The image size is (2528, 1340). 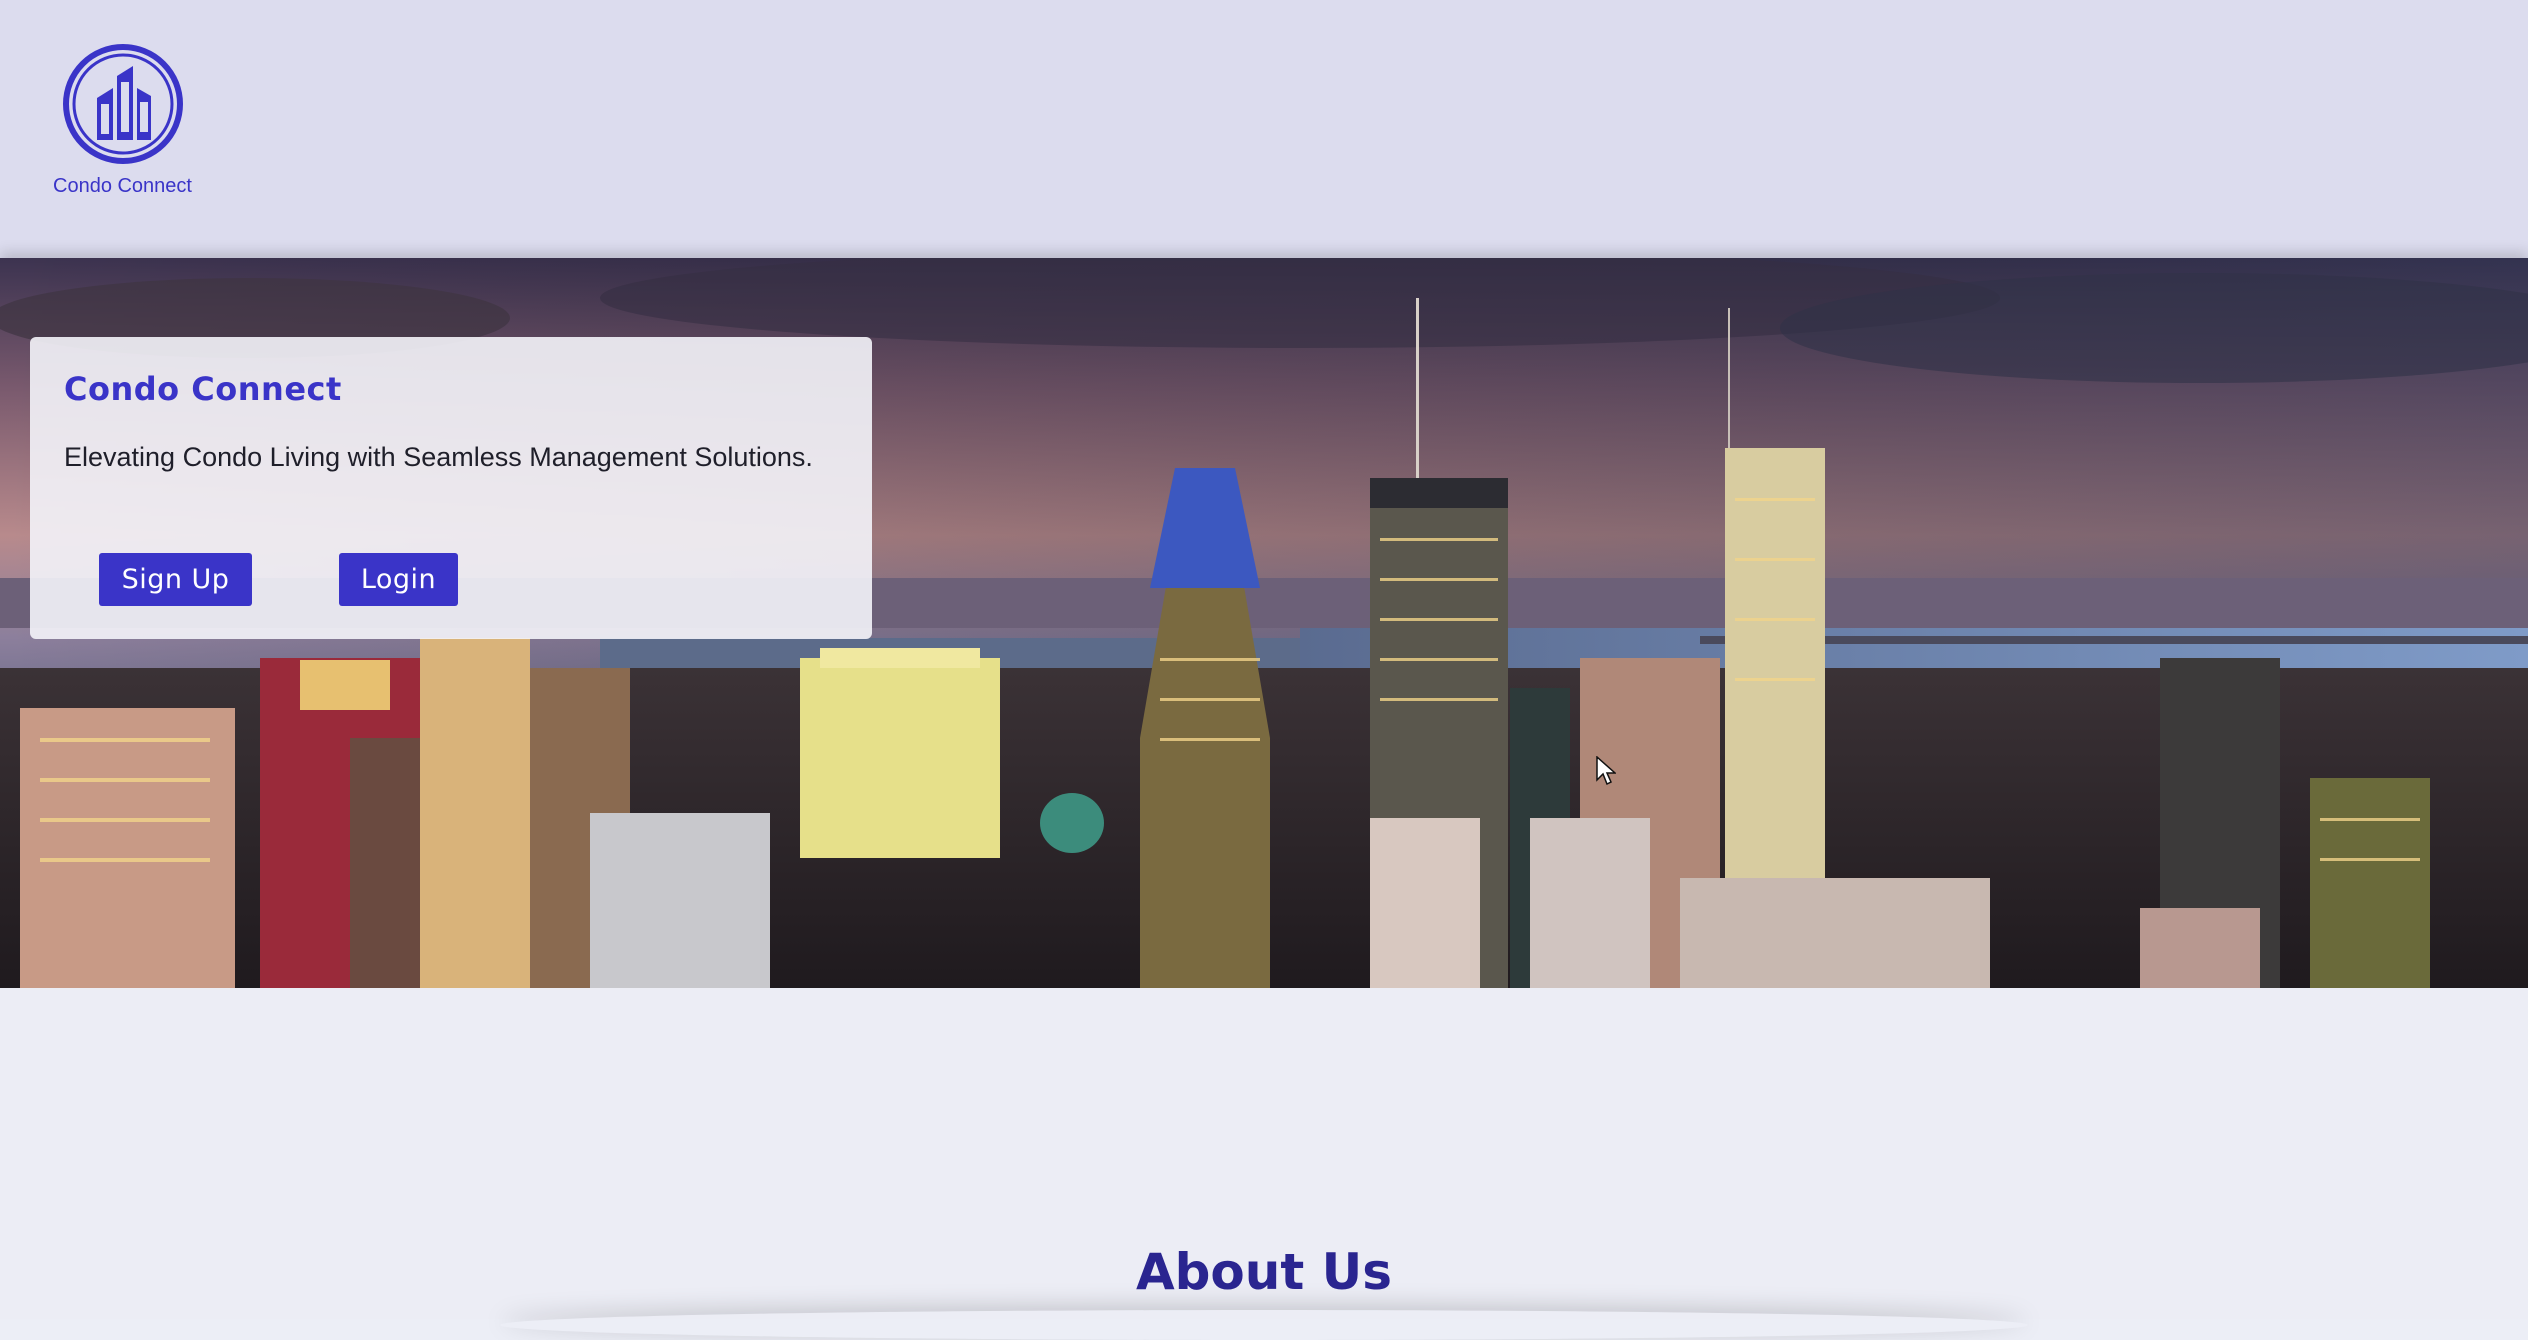 What do you see at coordinates (1264, 1272) in the screenshot?
I see `about-title: About Us` at bounding box center [1264, 1272].